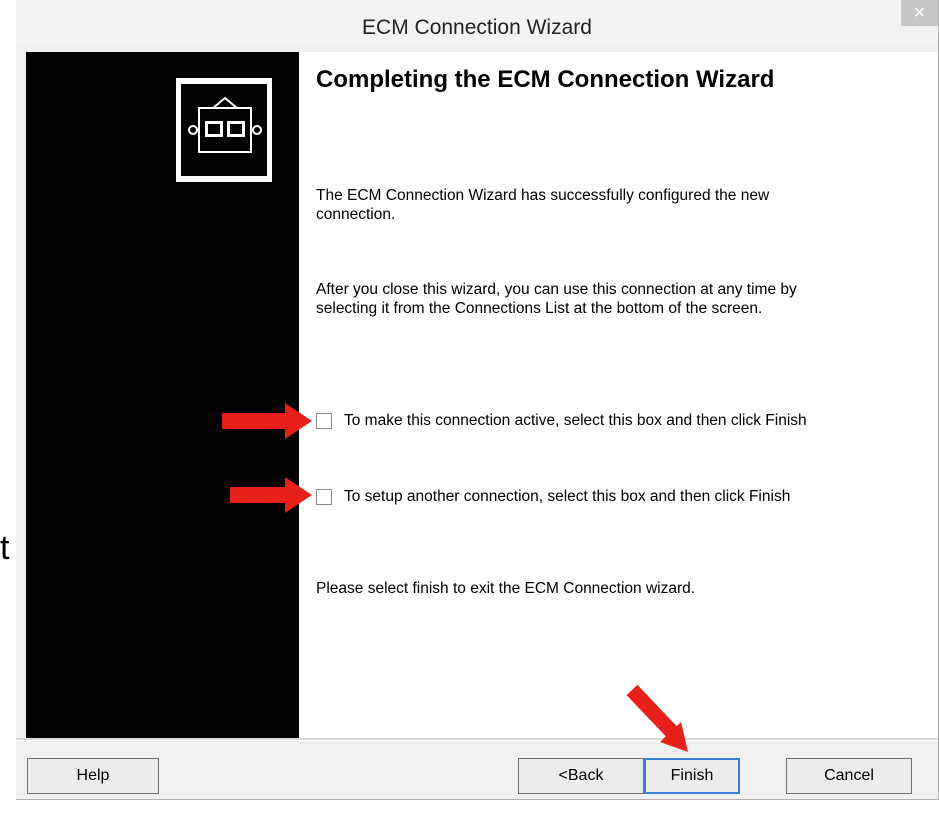 This screenshot has height=820, width=939. What do you see at coordinates (477, 739) in the screenshot?
I see `button-separator` at bounding box center [477, 739].